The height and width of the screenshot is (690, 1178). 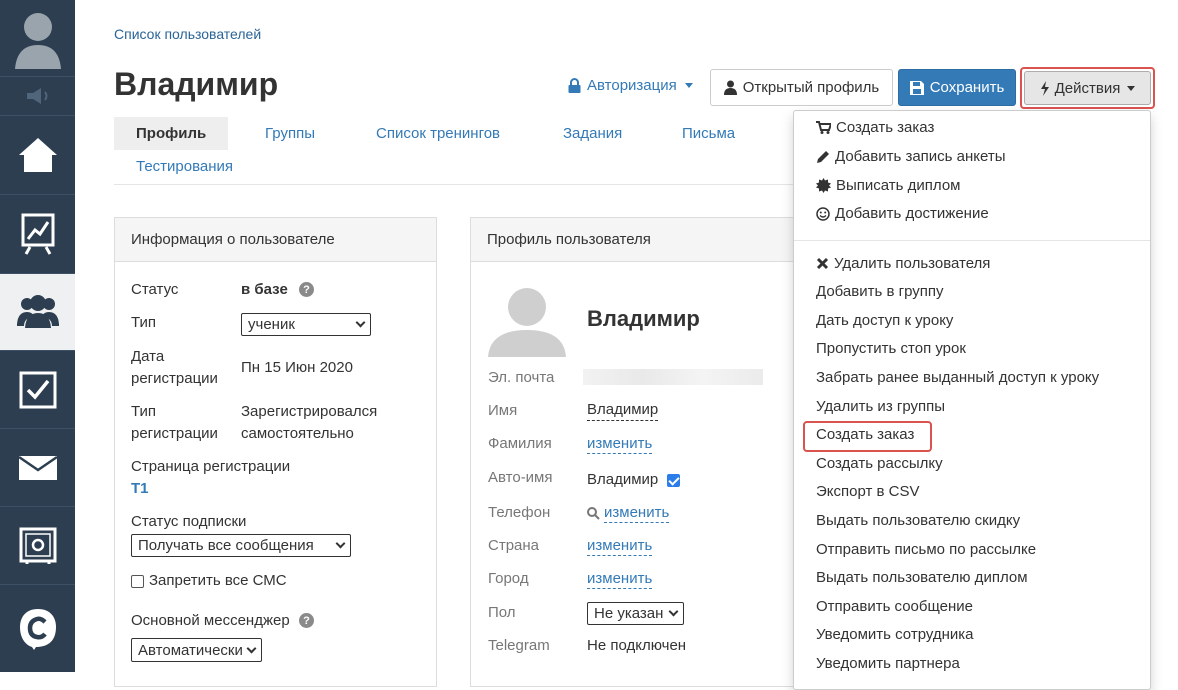 I want to click on menu-item-delete-user: Удалить пользователя, so click(x=903, y=263).